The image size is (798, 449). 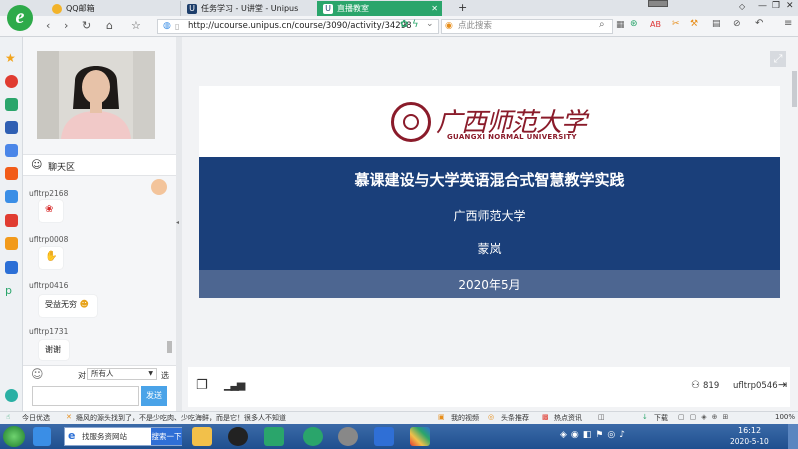 I want to click on tools-app-icon, so click(x=11, y=267).